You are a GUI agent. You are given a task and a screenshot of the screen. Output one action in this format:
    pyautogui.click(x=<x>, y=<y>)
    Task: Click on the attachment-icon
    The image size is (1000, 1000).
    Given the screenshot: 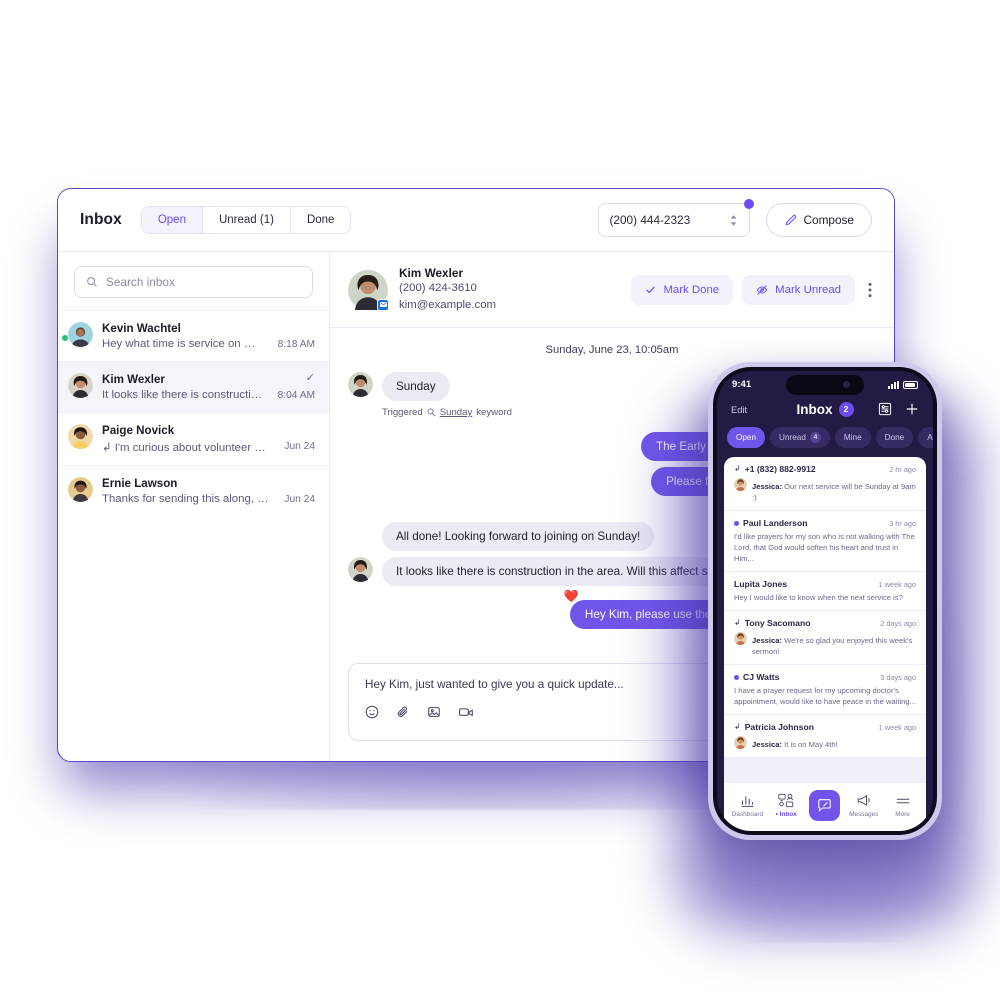 What is the action you would take?
    pyautogui.click(x=403, y=712)
    